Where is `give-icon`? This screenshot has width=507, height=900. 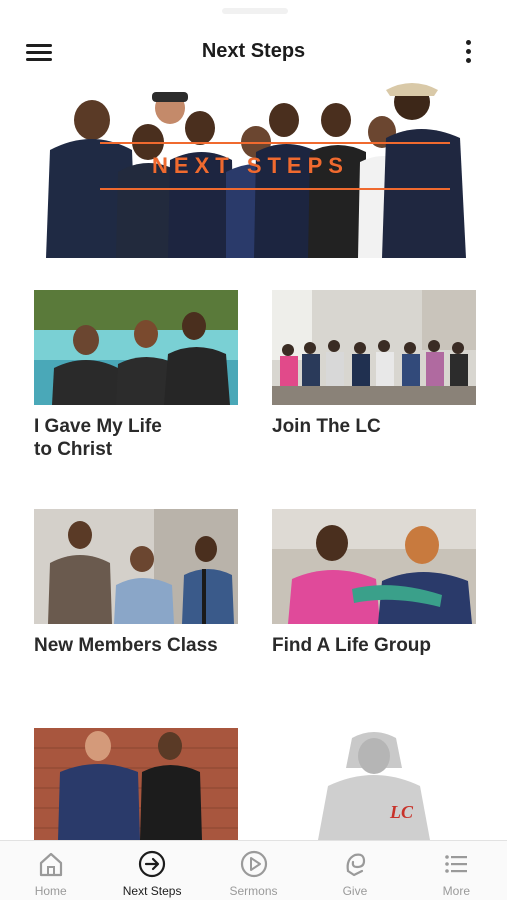 give-icon is located at coordinates (356, 865).